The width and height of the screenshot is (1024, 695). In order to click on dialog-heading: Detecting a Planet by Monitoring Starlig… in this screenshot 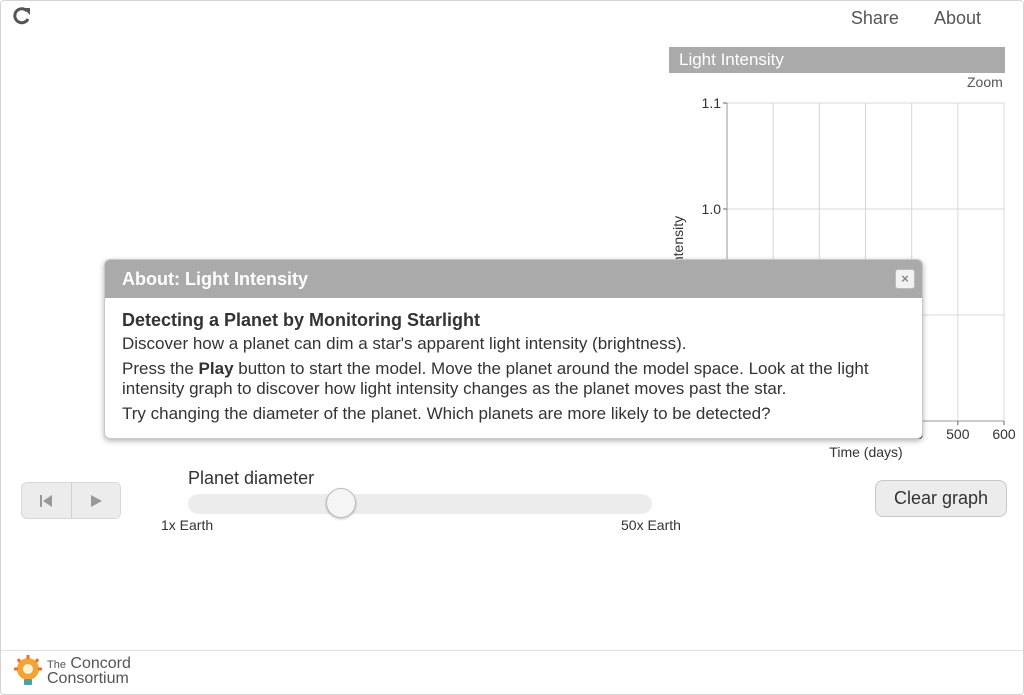, I will do `click(301, 320)`.